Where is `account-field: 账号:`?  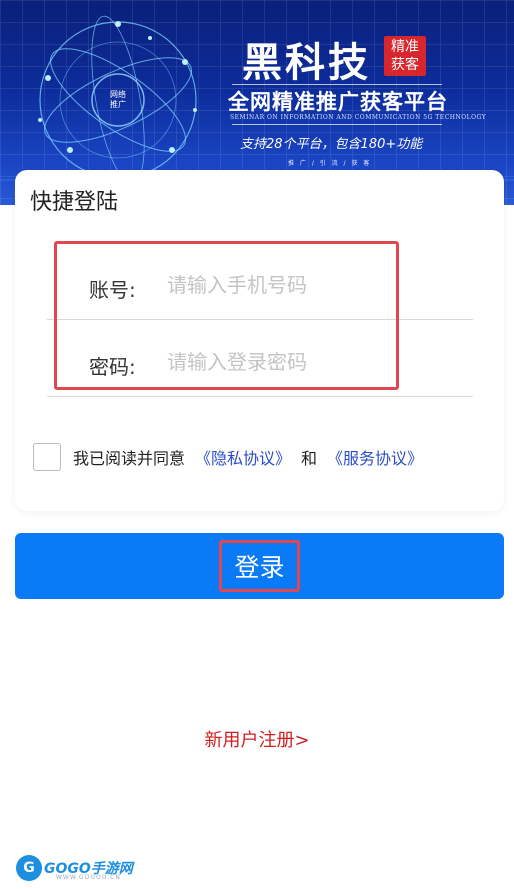 account-field: 账号: is located at coordinates (260, 285).